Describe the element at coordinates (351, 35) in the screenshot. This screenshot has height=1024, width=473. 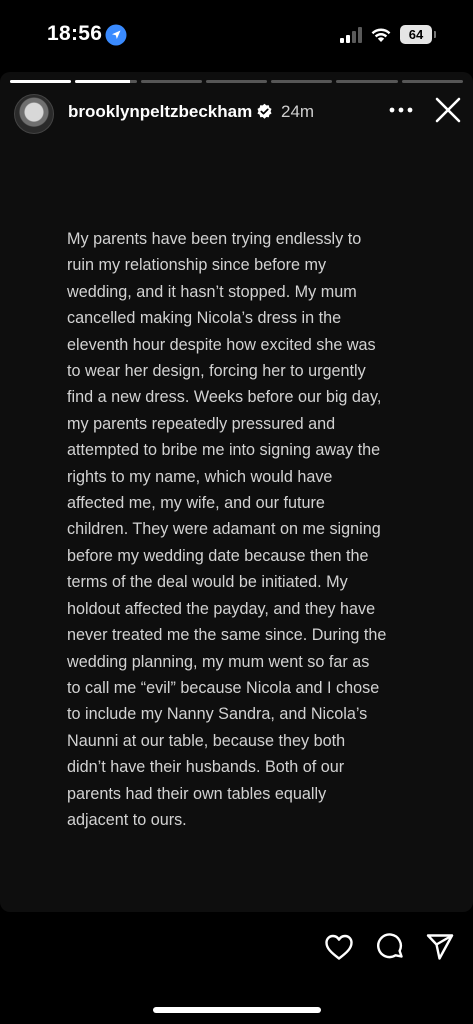
I see `signal-icon` at that location.